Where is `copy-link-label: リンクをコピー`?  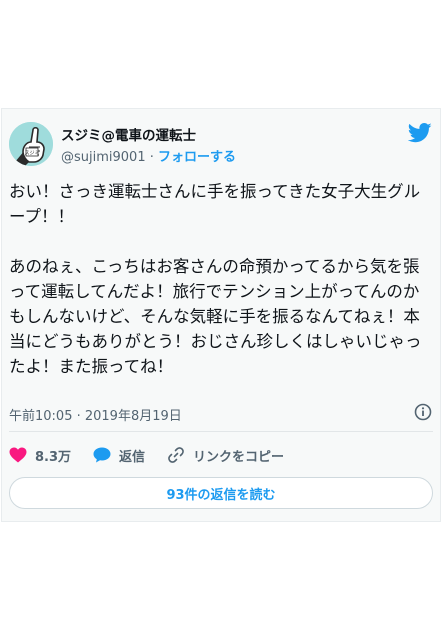
copy-link-label: リンクをコピー is located at coordinates (239, 457).